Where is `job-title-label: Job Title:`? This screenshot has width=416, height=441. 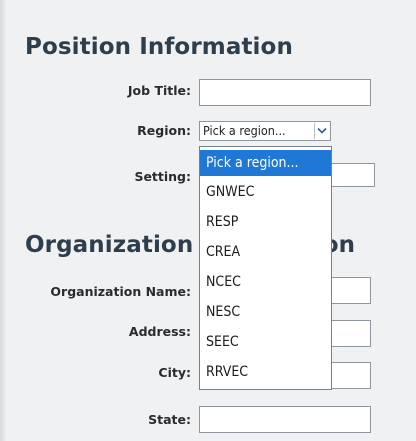 job-title-label: Job Title: is located at coordinates (159, 90).